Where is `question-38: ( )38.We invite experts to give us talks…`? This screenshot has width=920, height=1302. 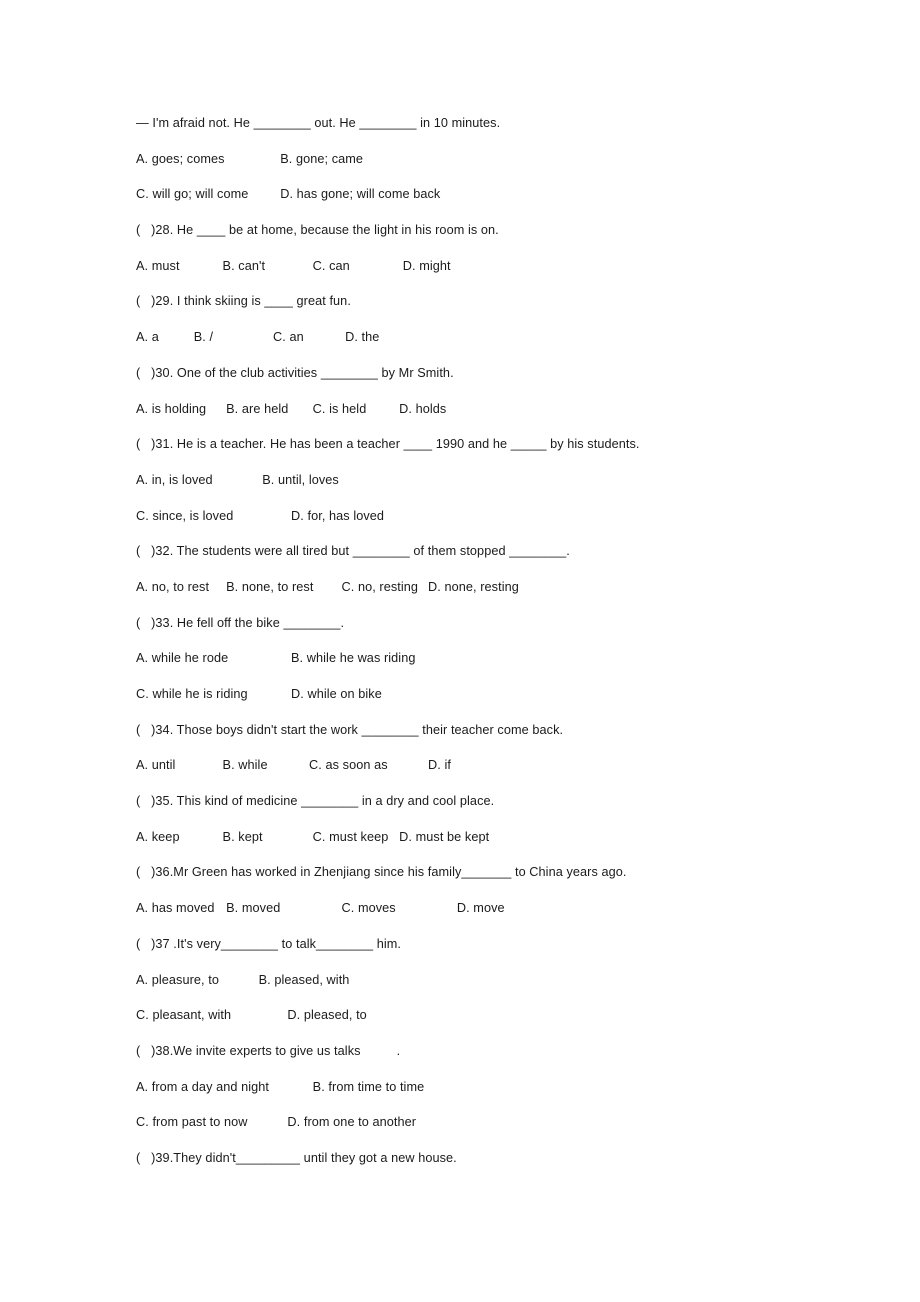 question-38: ( )38.We invite experts to give us talks… is located at coordinates (268, 1050).